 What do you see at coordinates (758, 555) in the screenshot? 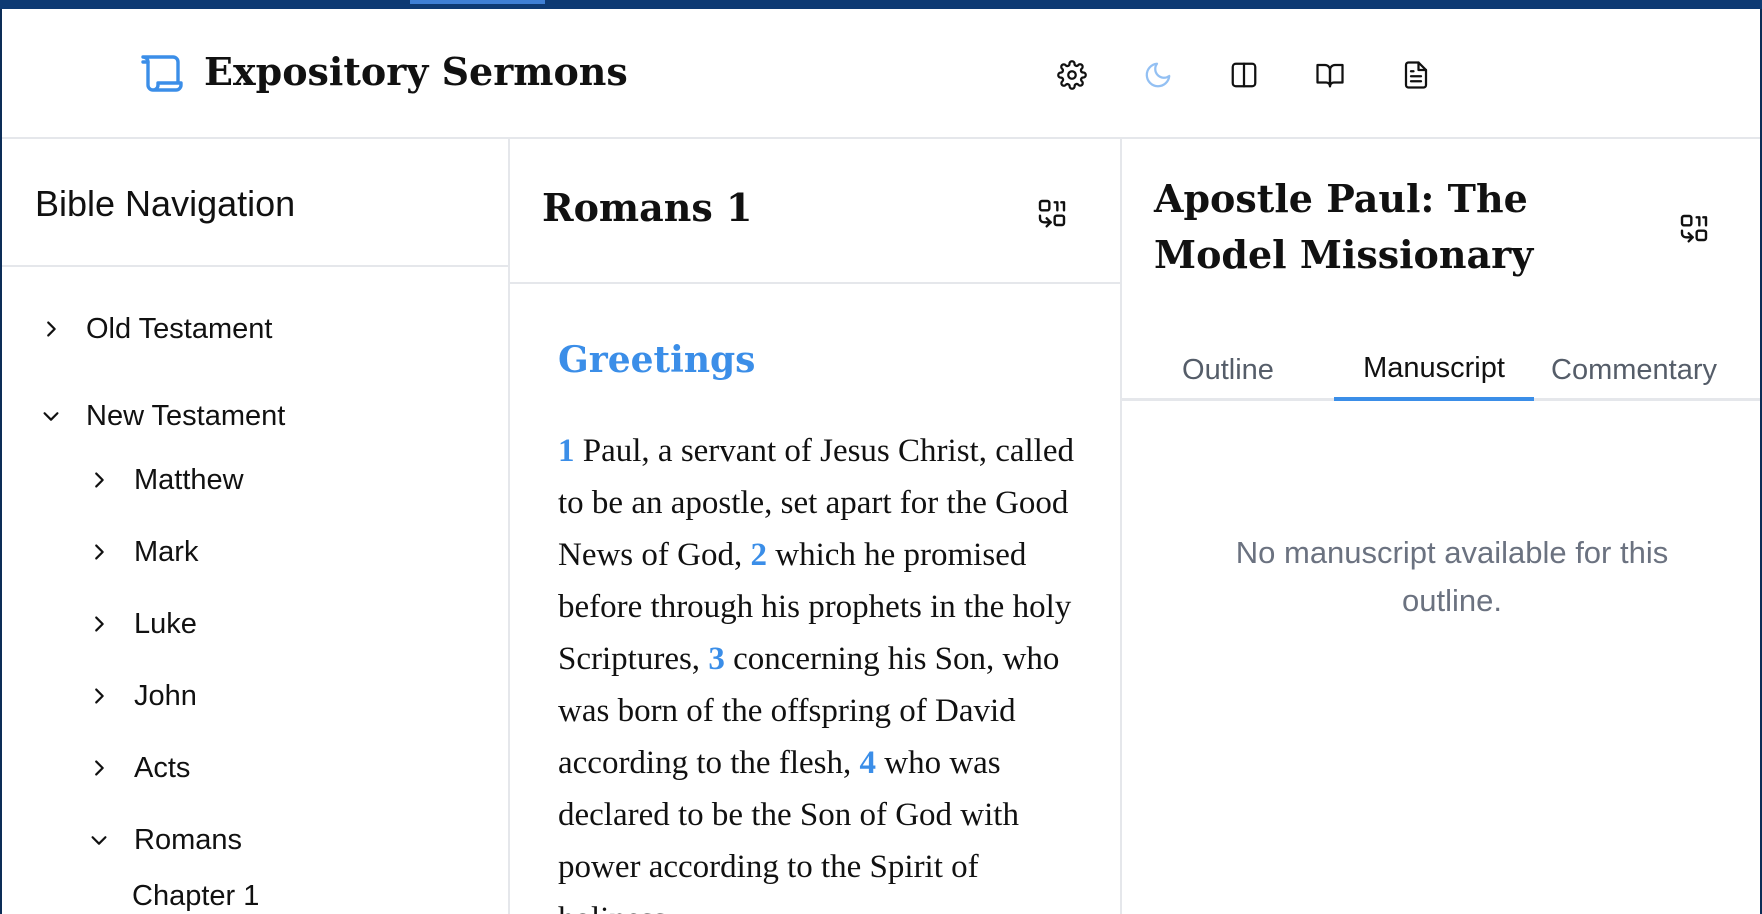
I see `verse-number: 2` at bounding box center [758, 555].